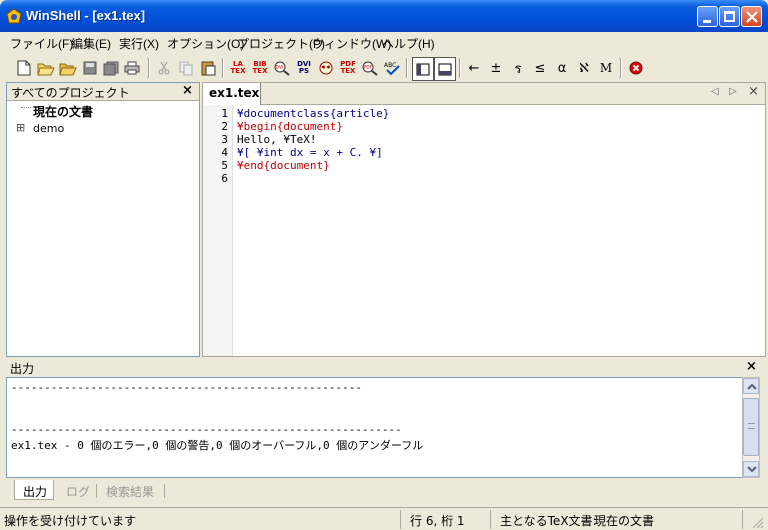  I want to click on tab-label: ex1.tex, so click(234, 93).